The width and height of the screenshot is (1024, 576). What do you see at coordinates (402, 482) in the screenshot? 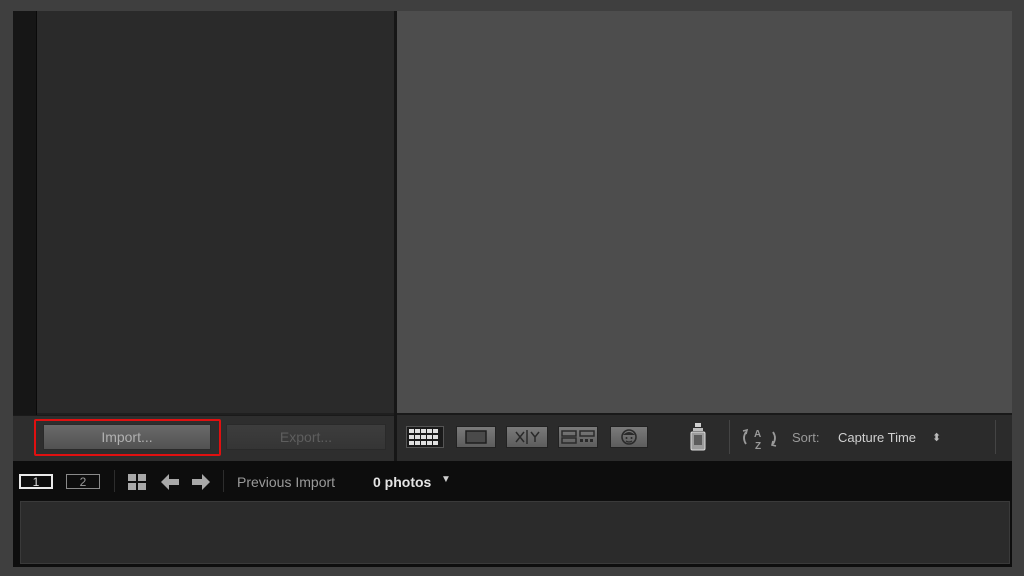
I see `photo-count: 0 photos` at bounding box center [402, 482].